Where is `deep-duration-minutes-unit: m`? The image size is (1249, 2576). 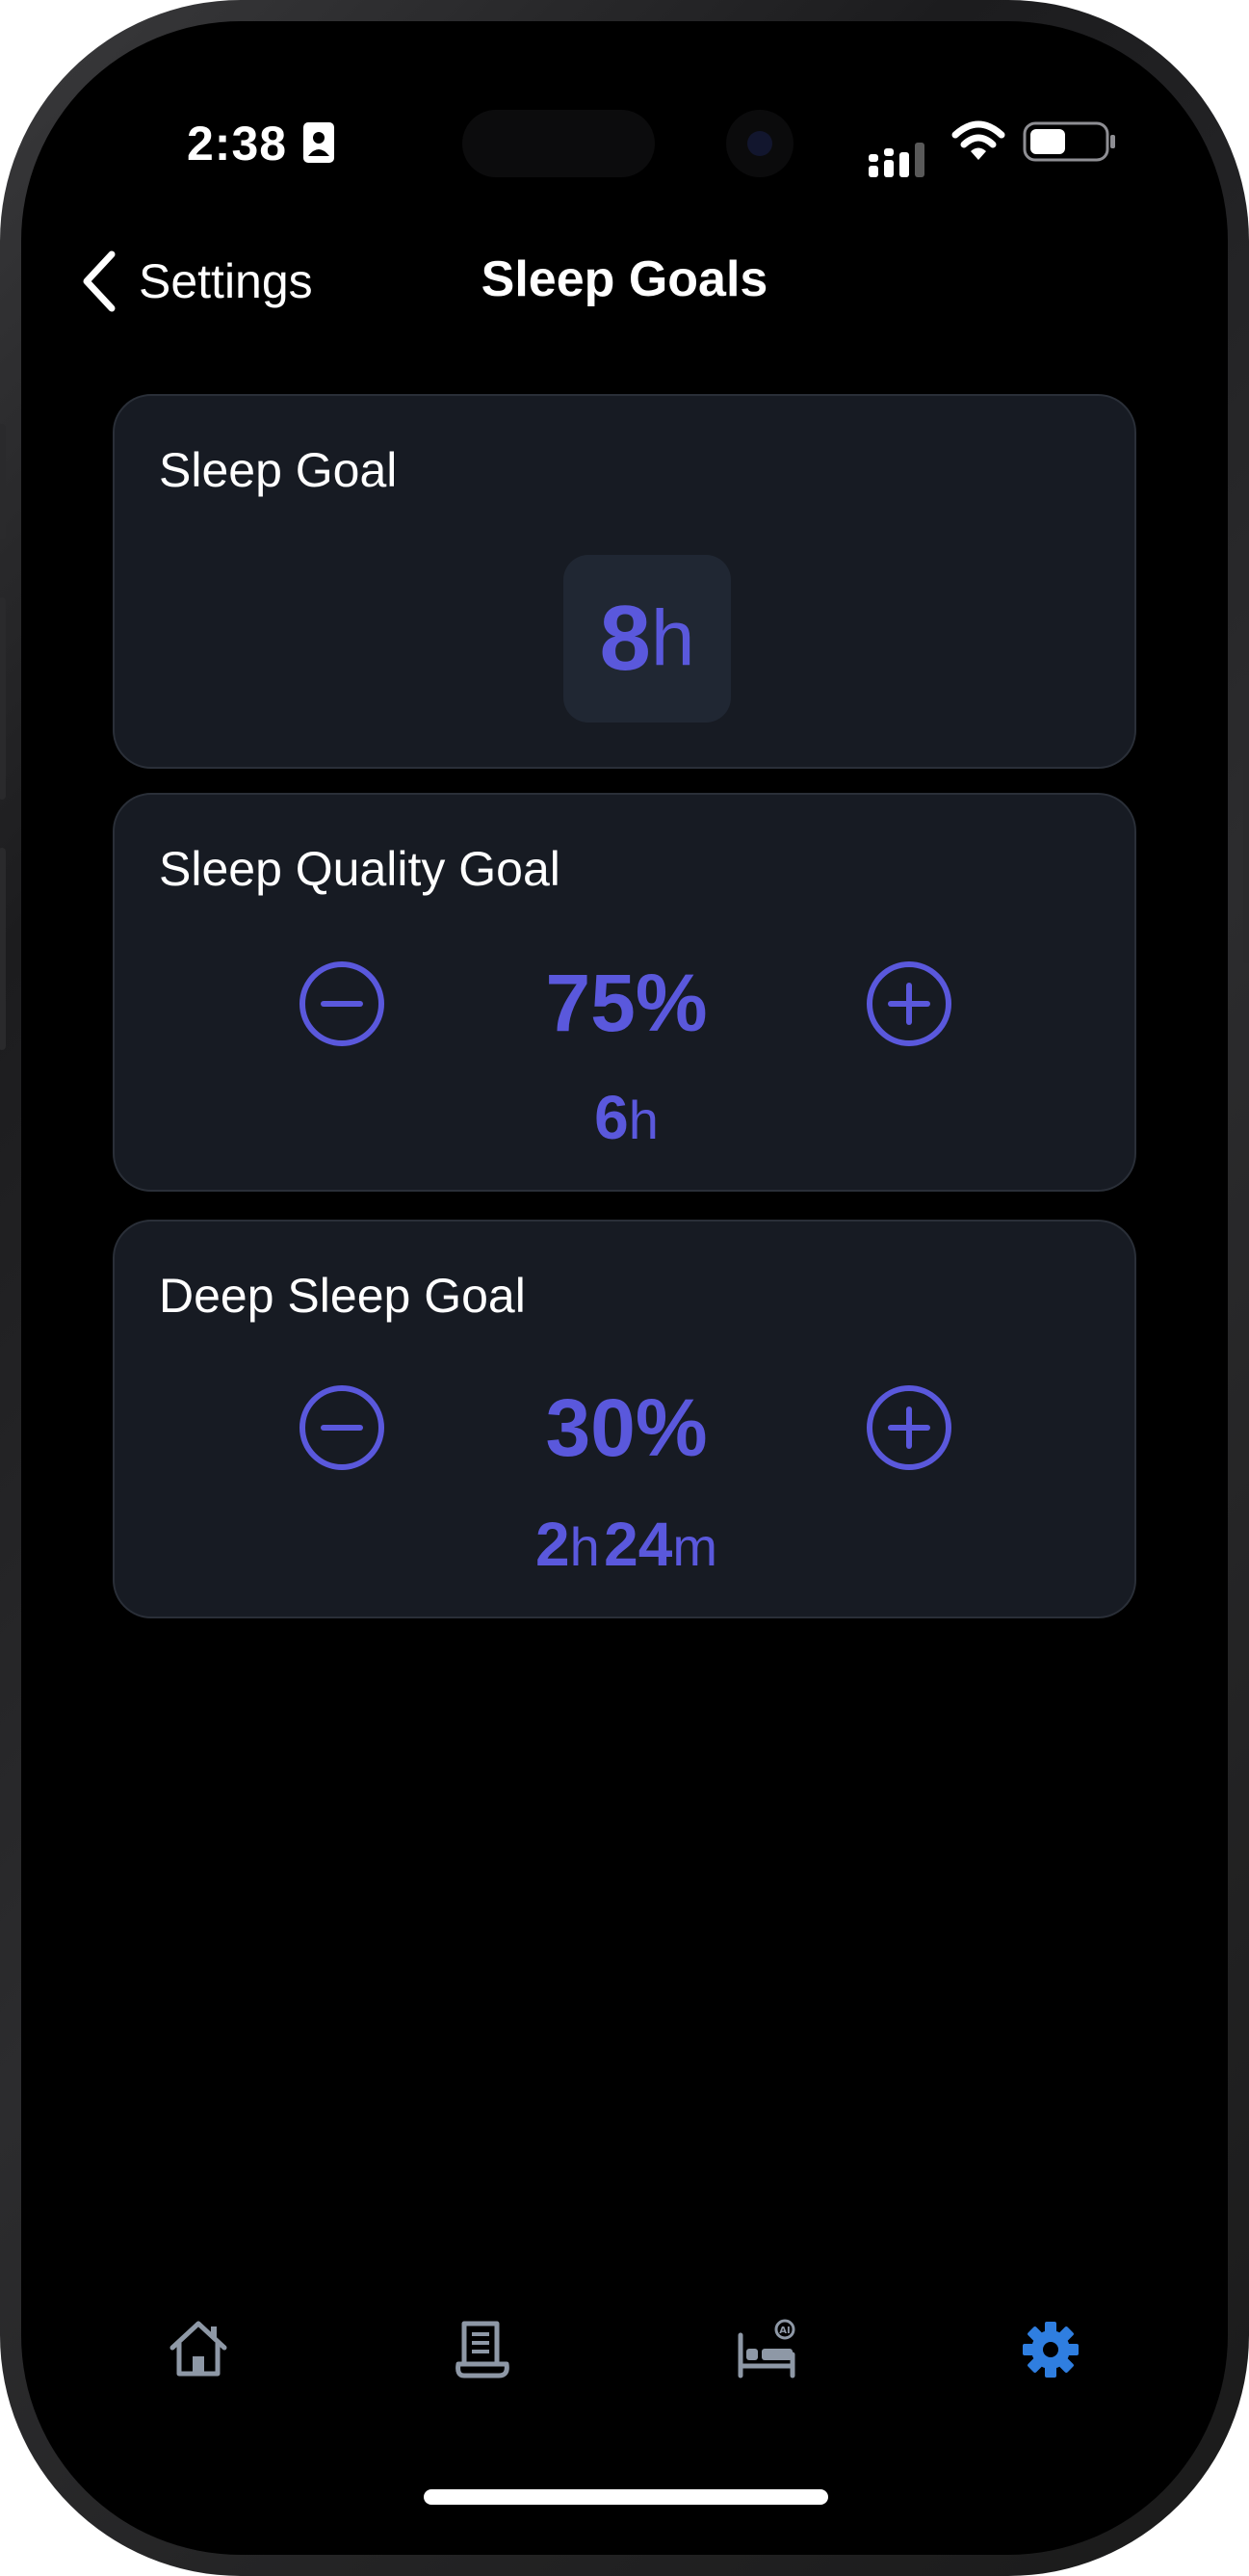 deep-duration-minutes-unit: m is located at coordinates (695, 1547).